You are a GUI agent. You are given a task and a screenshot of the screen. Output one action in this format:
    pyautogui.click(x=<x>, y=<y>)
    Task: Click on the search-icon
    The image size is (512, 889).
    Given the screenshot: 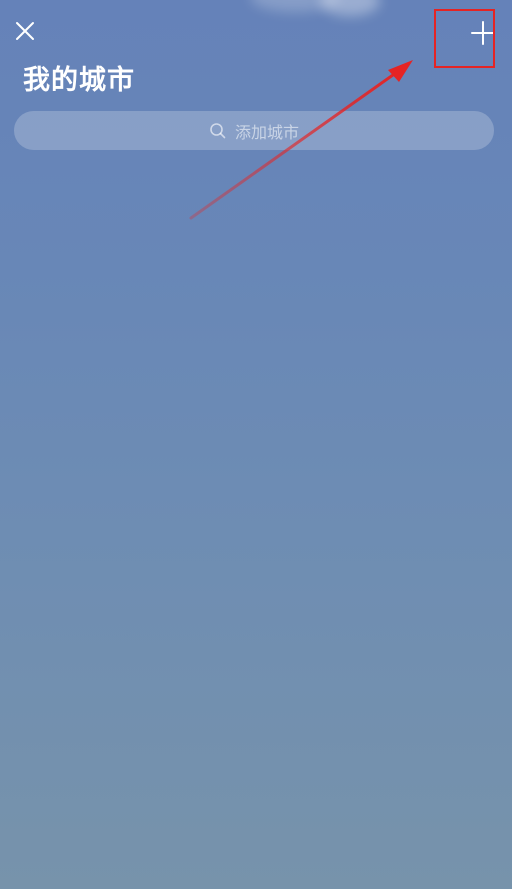 What is the action you would take?
    pyautogui.click(x=218, y=131)
    